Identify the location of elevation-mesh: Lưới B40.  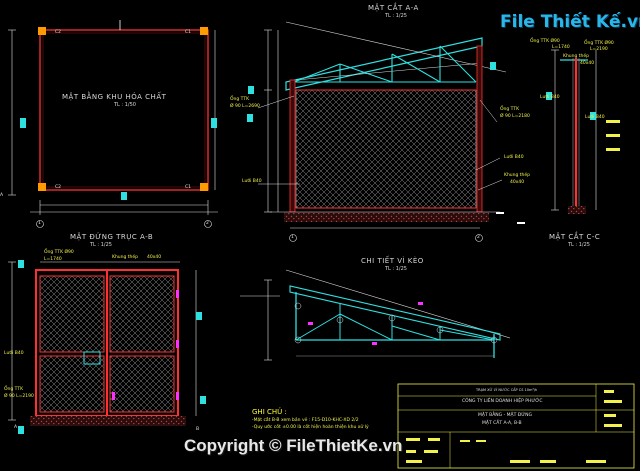
(14, 353).